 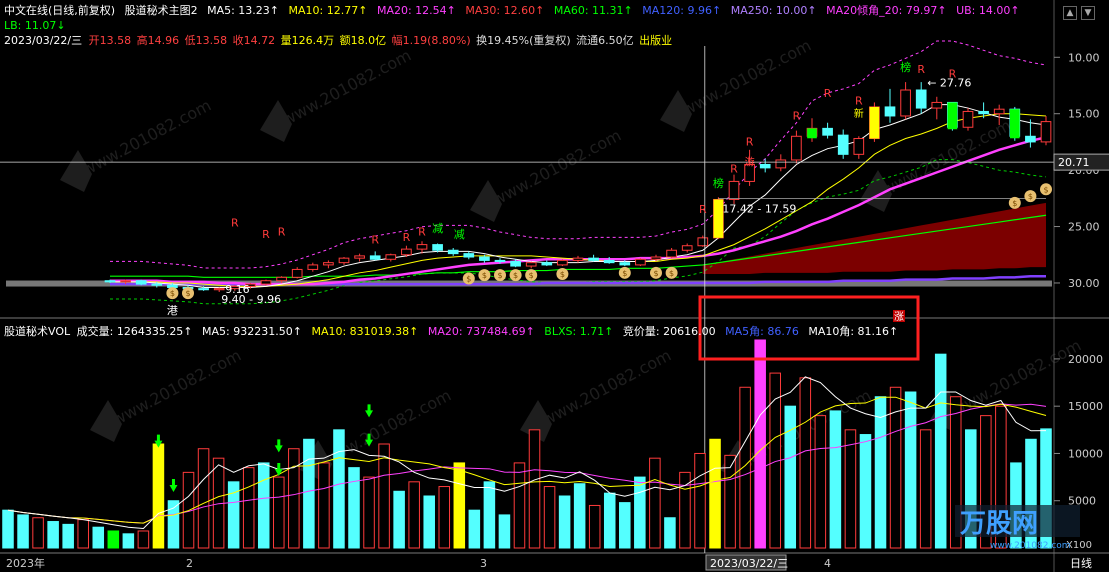 I want to click on ma120-value: MA120: 9.96↑, so click(x=682, y=10).